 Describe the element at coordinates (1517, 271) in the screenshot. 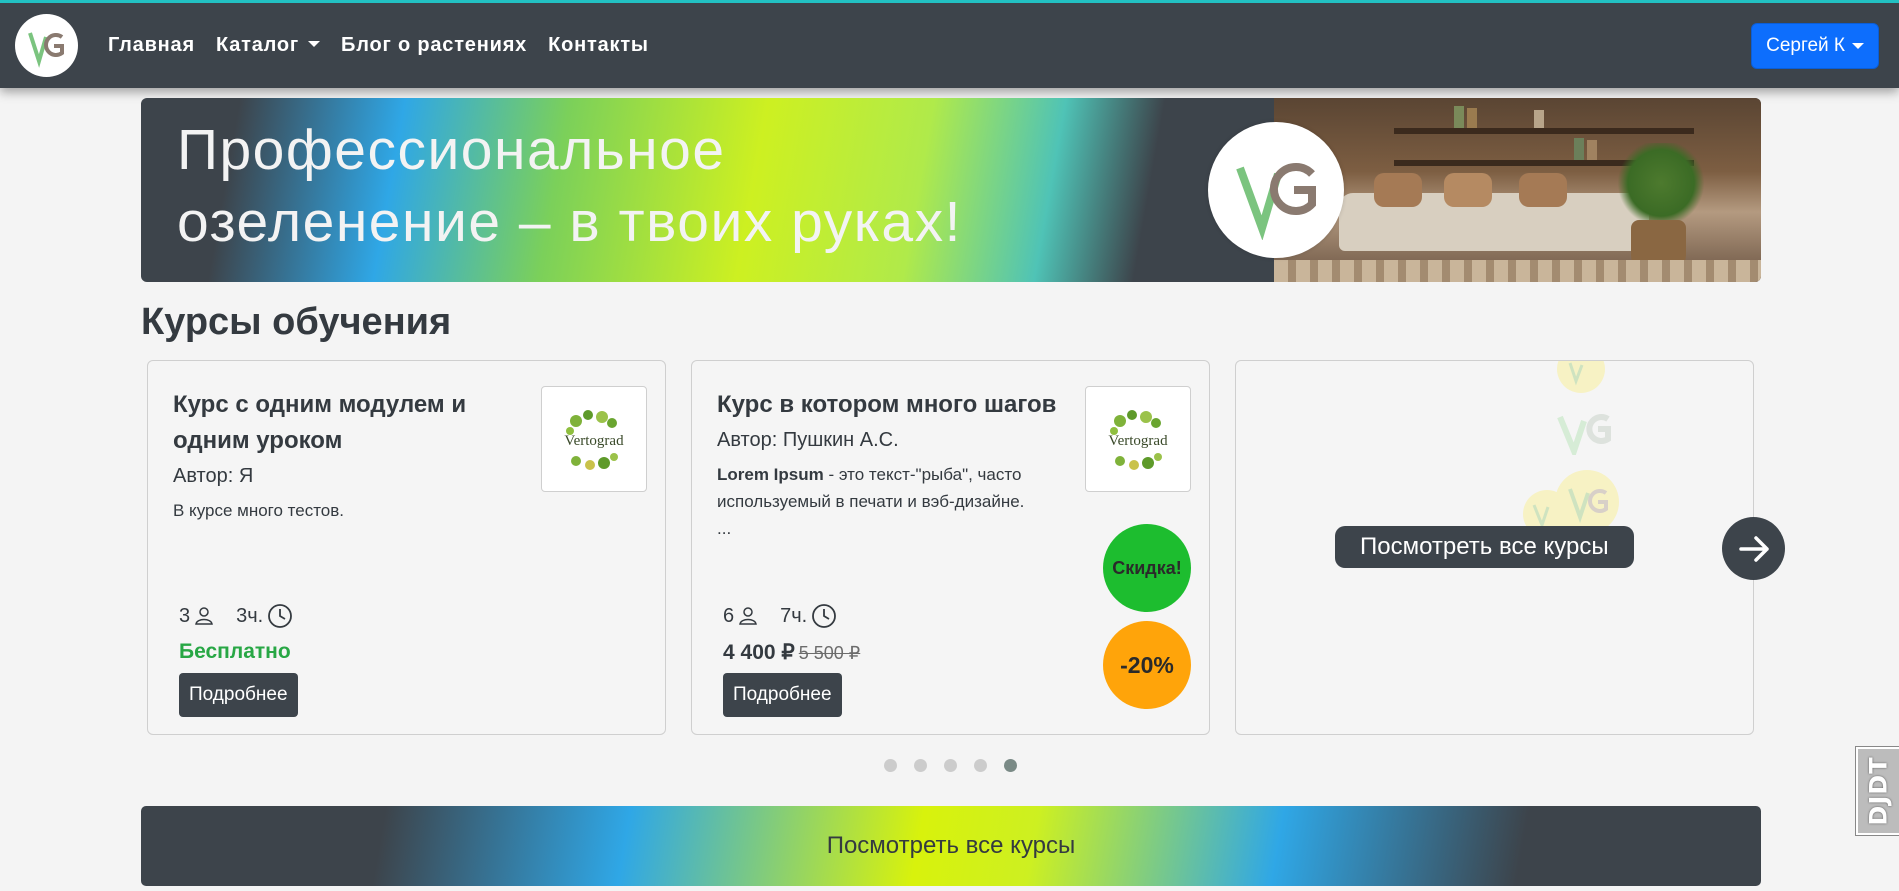

I see `rug` at that location.